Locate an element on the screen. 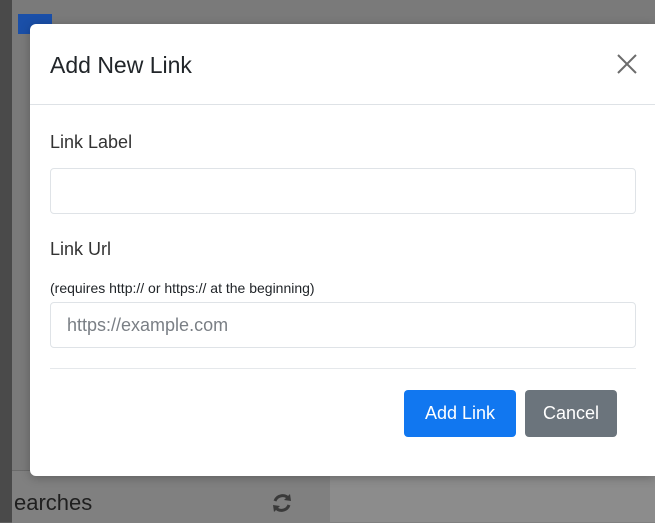 The height and width of the screenshot is (523, 655). modal-header: Add New Link is located at coordinates (342, 64).